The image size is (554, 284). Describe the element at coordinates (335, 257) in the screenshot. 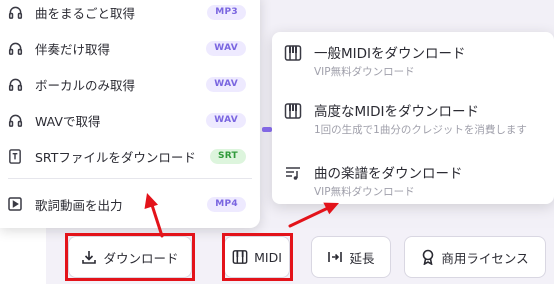

I see `extend-icon` at that location.